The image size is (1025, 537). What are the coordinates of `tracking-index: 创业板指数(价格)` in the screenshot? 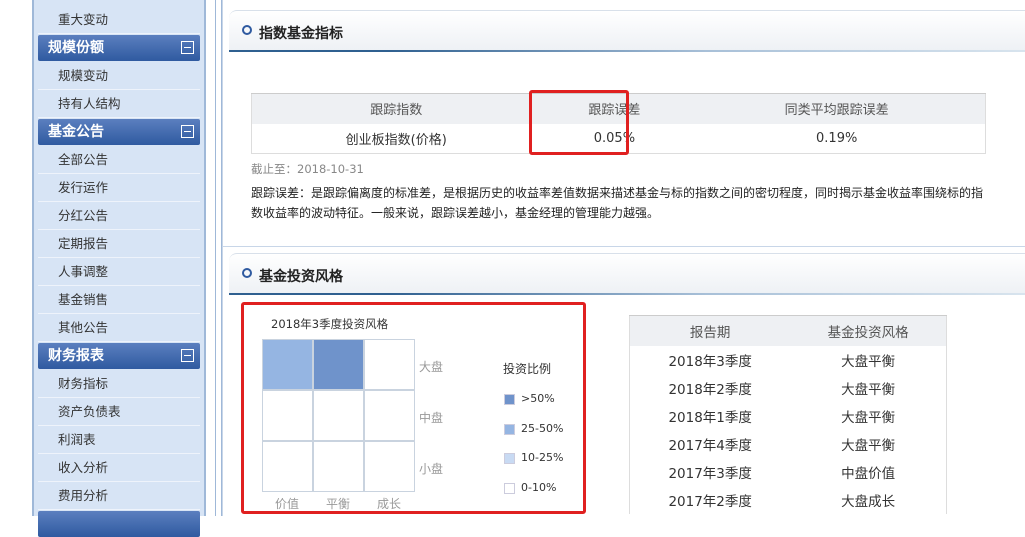 It's located at (396, 138).